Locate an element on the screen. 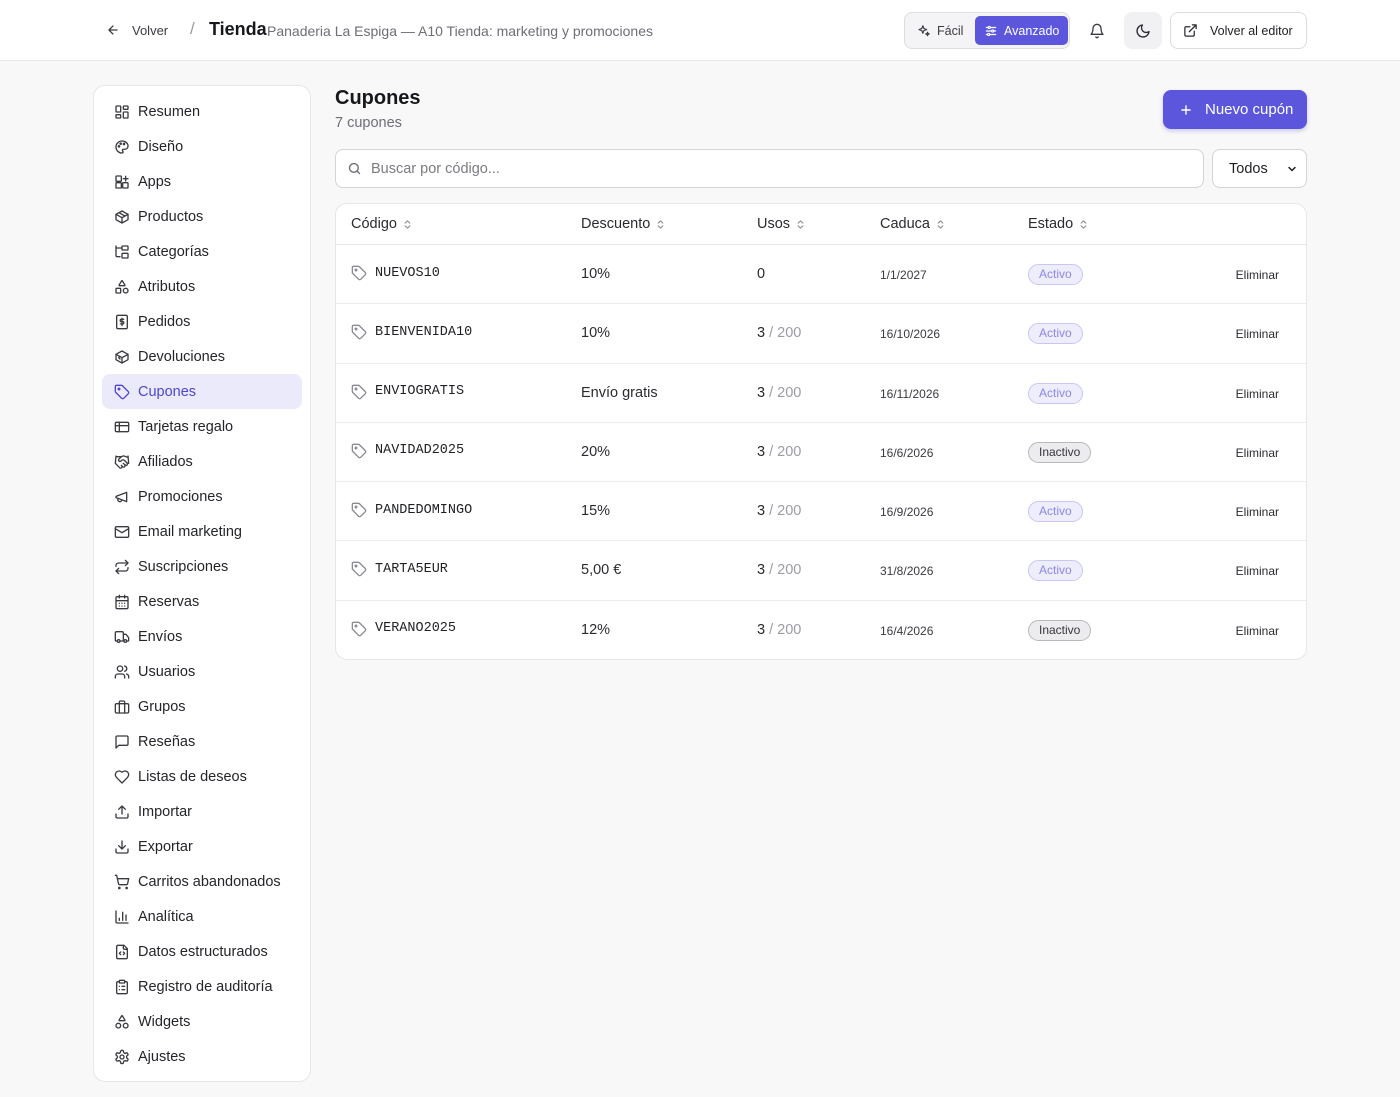 The image size is (1400, 1097). sidebar-item-label: Resumen is located at coordinates (169, 111).